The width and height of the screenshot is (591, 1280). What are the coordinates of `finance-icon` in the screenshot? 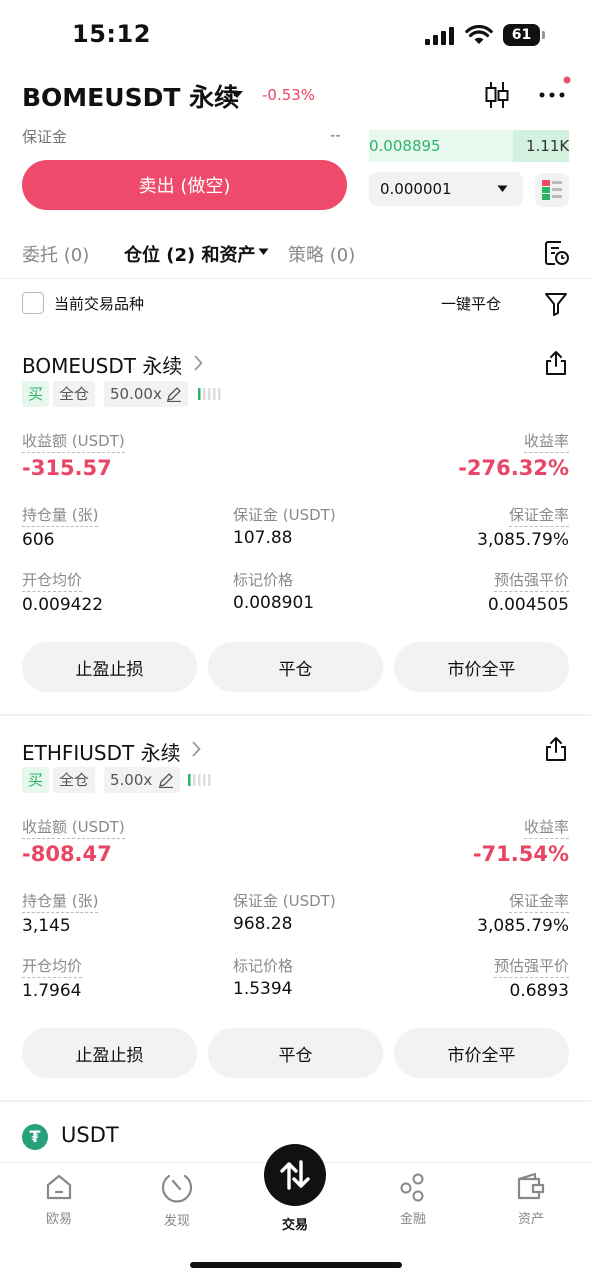 It's located at (412, 1187).